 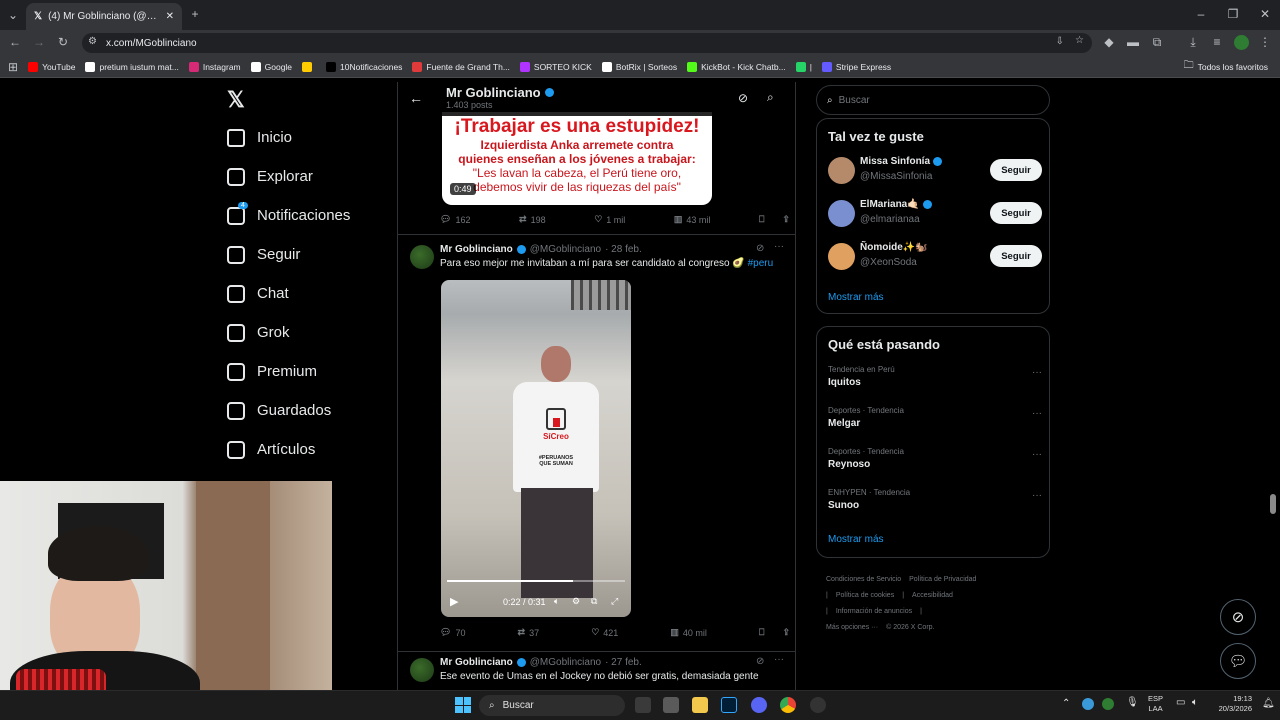 I want to click on footer-link: Política de cookies, so click(x=865, y=595).